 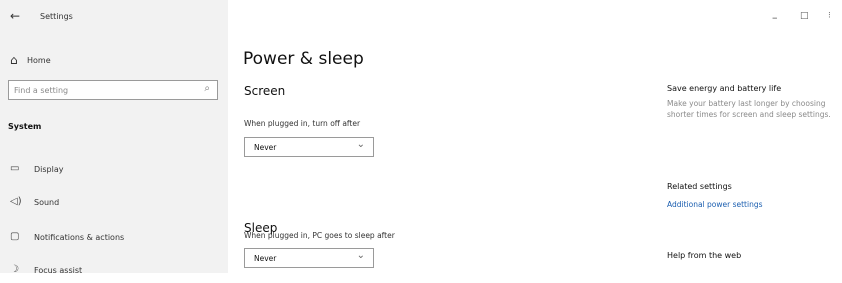 What do you see at coordinates (114, 170) in the screenshot?
I see `sidebar-item-display: ▭ Display` at bounding box center [114, 170].